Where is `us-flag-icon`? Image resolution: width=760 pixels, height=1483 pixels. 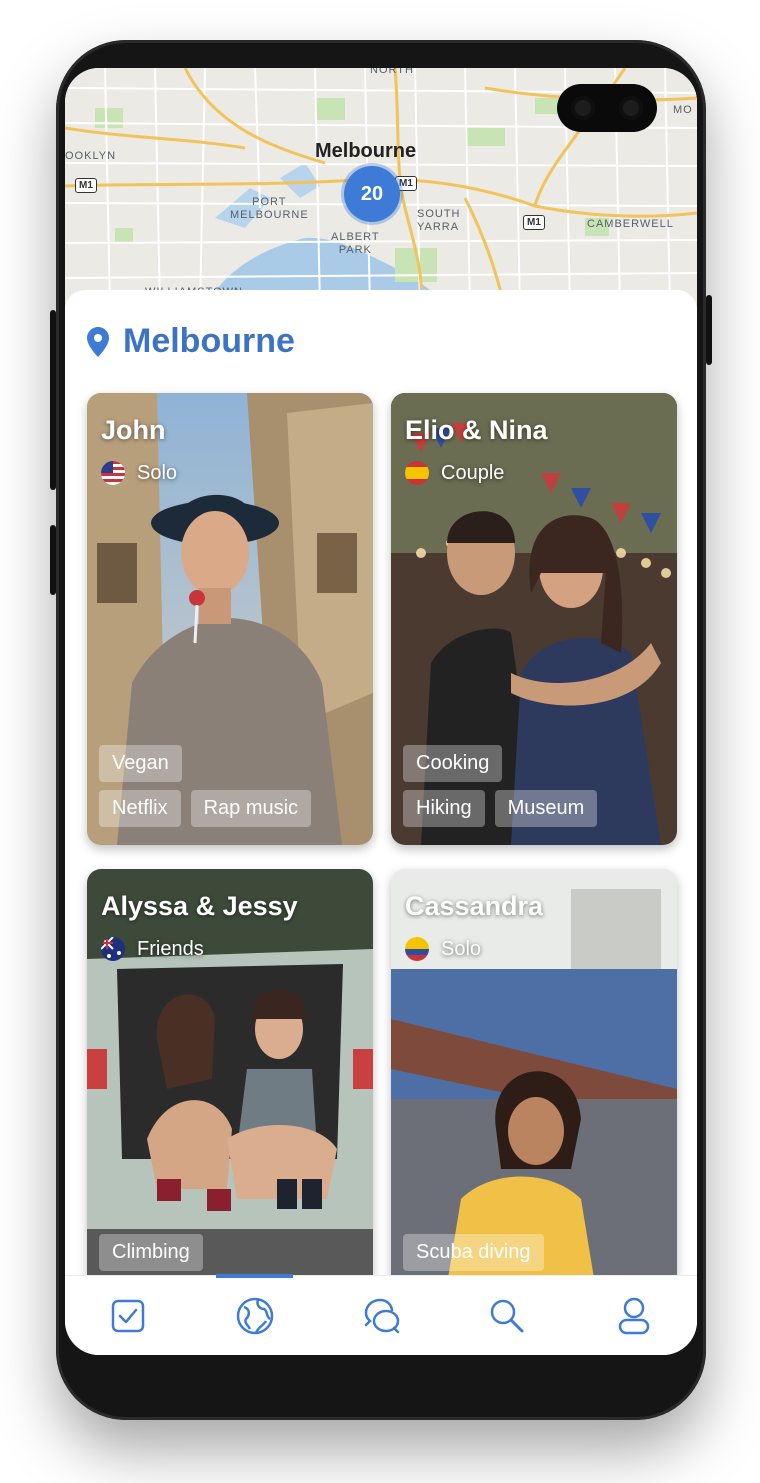 us-flag-icon is located at coordinates (113, 473).